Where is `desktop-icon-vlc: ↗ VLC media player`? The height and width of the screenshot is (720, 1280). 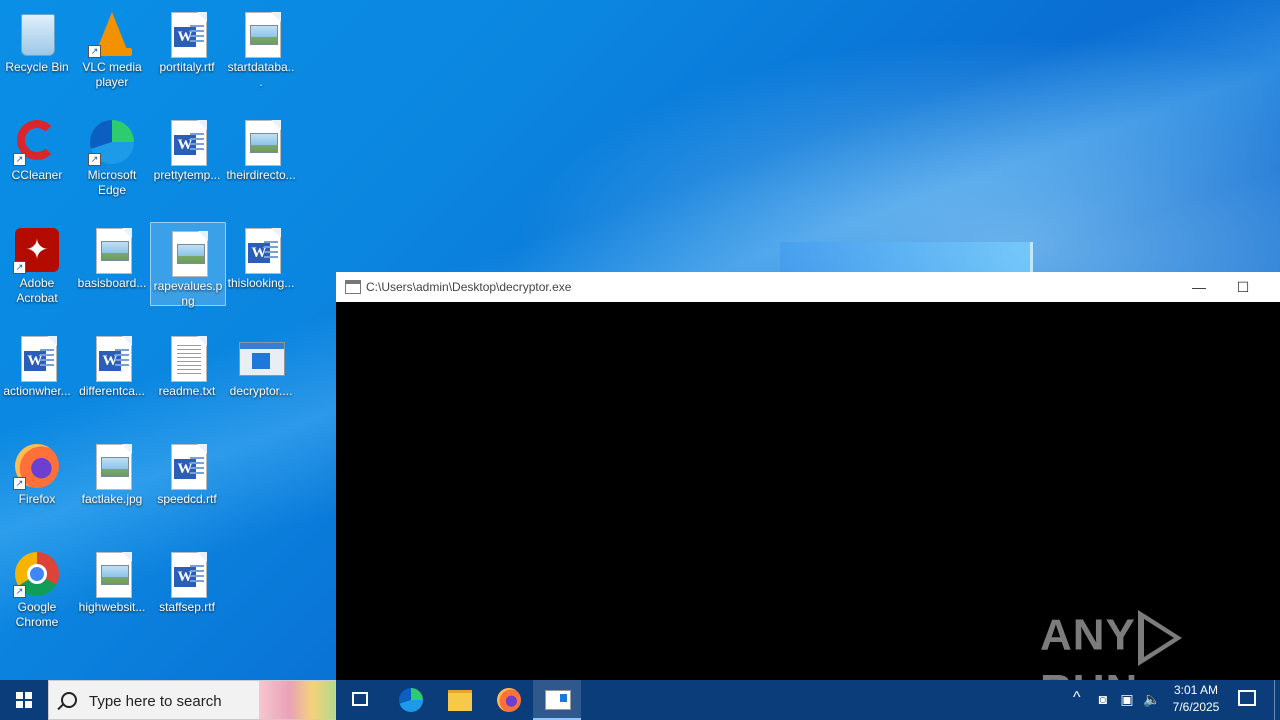
desktop-icon-vlc: ↗ VLC media player is located at coordinates (112, 54).